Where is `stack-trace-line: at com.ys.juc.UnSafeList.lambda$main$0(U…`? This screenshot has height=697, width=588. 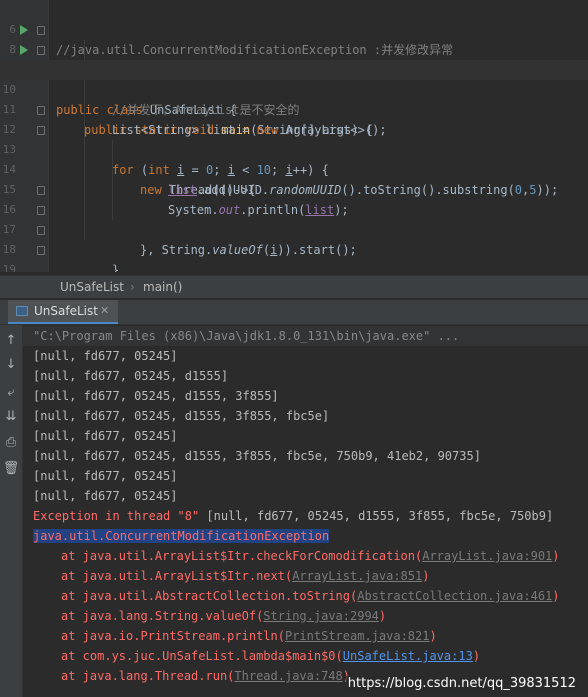 stack-trace-line: at com.ys.juc.UnSafeList.lambda$main$0(U… is located at coordinates (271, 656).